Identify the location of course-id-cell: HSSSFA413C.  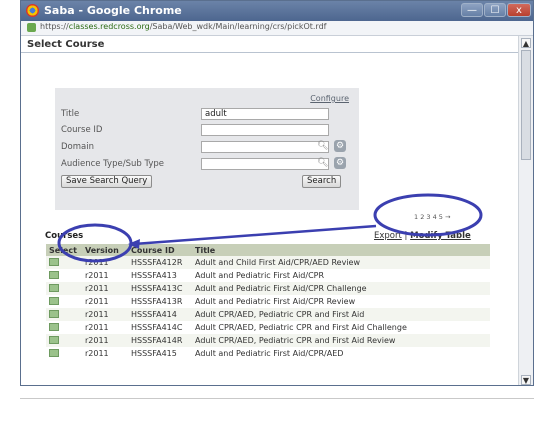
(160, 288).